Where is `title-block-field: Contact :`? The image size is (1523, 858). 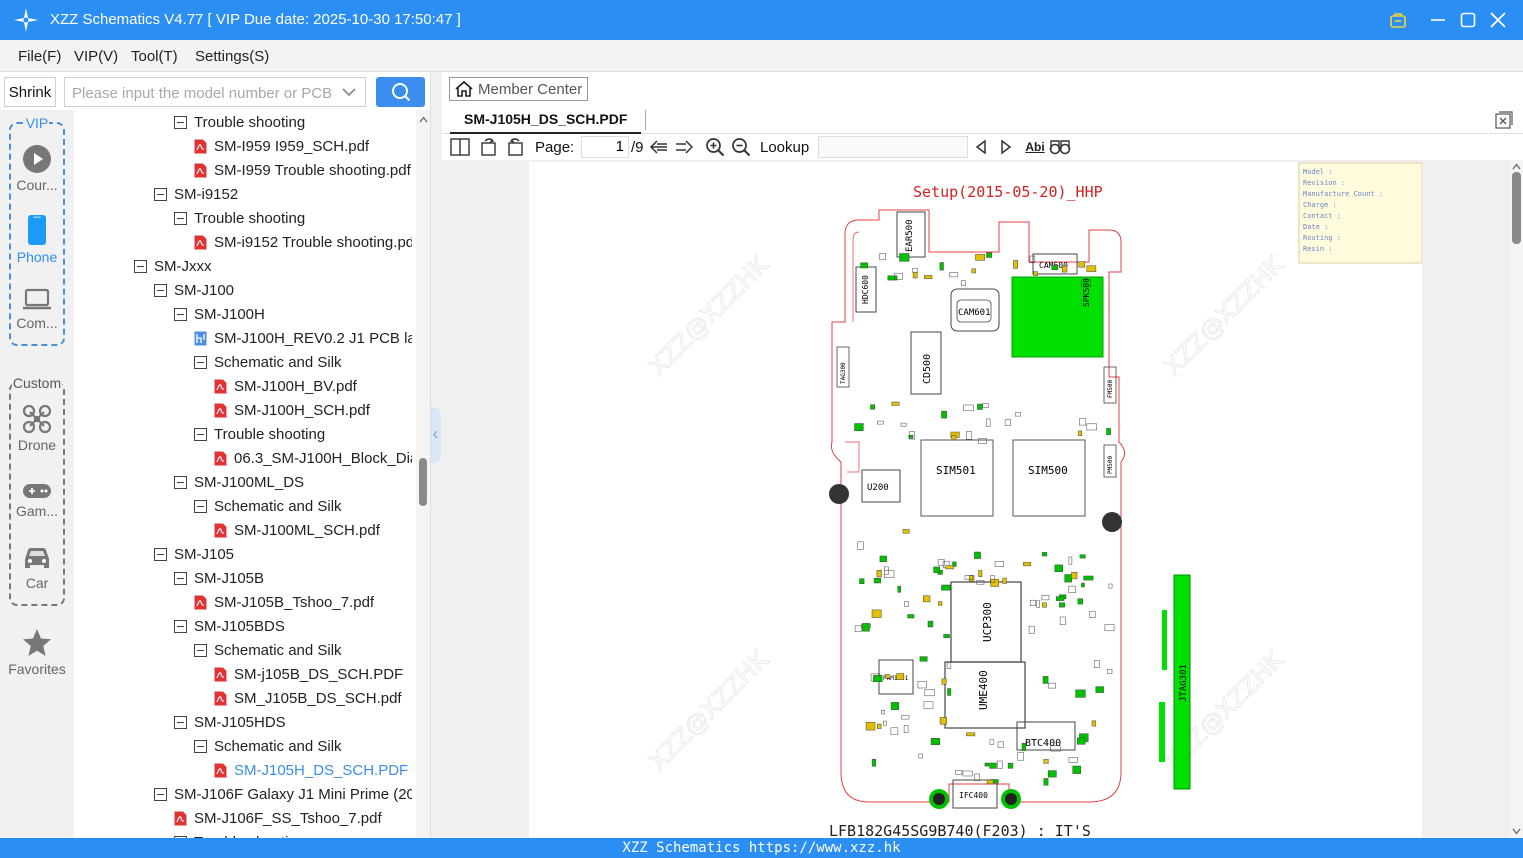 title-block-field: Contact : is located at coordinates (1322, 216).